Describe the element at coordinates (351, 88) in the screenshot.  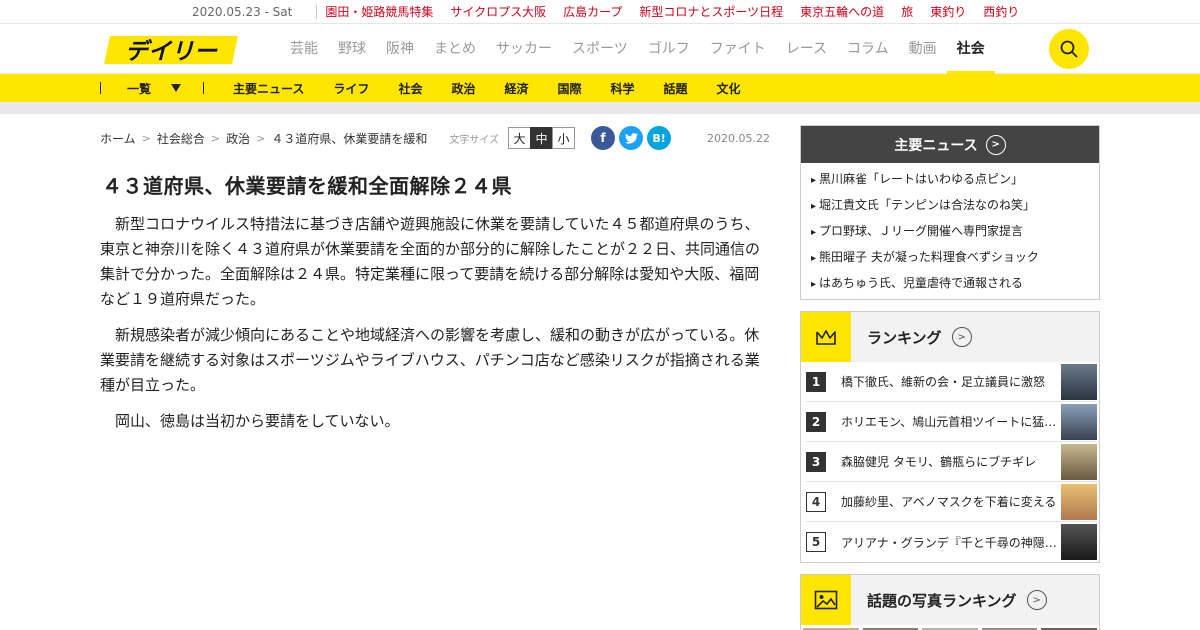
I see `subnav-item: ライフ` at that location.